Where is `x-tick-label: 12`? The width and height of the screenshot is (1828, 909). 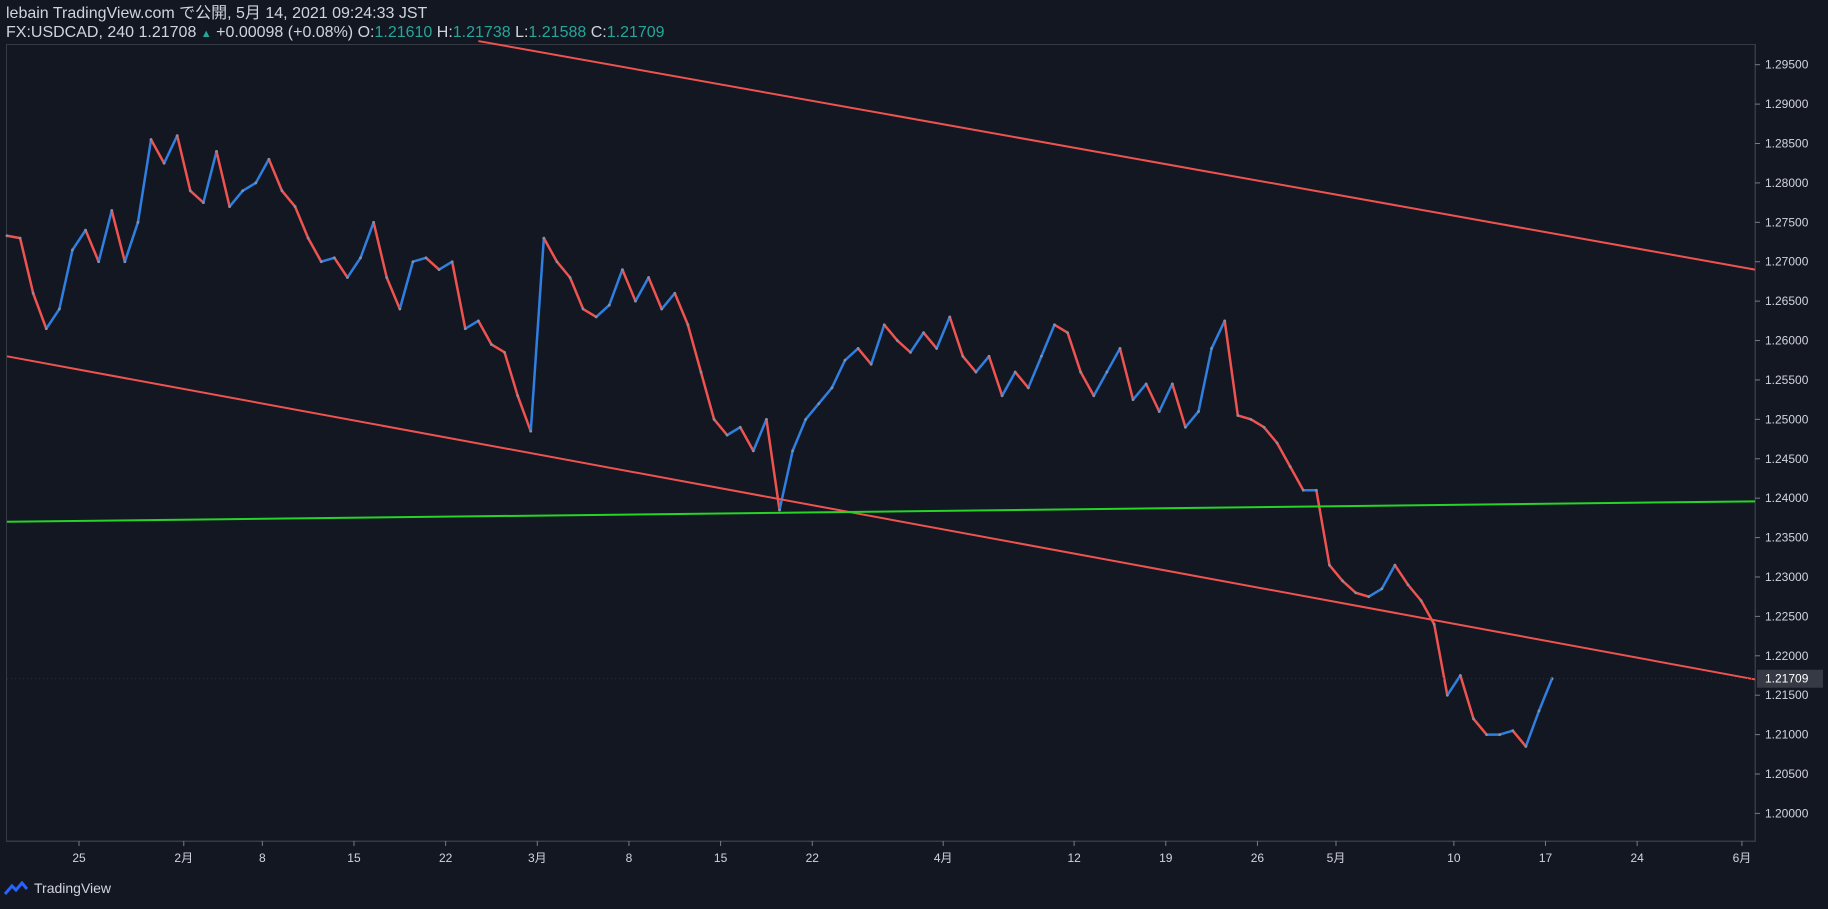 x-tick-label: 12 is located at coordinates (1074, 858).